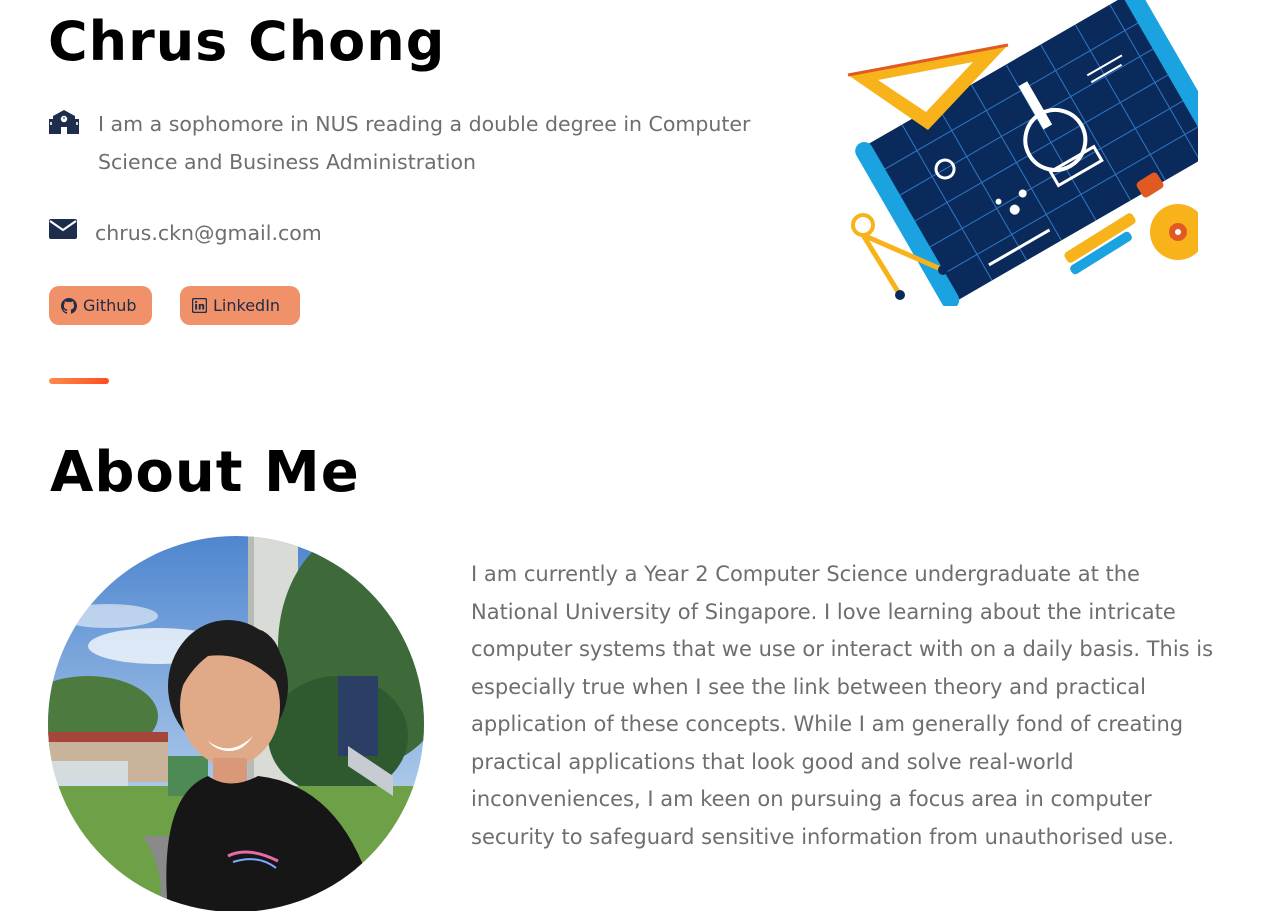 This screenshot has width=1285, height=911. What do you see at coordinates (110, 305) in the screenshot?
I see `github-label: Github` at bounding box center [110, 305].